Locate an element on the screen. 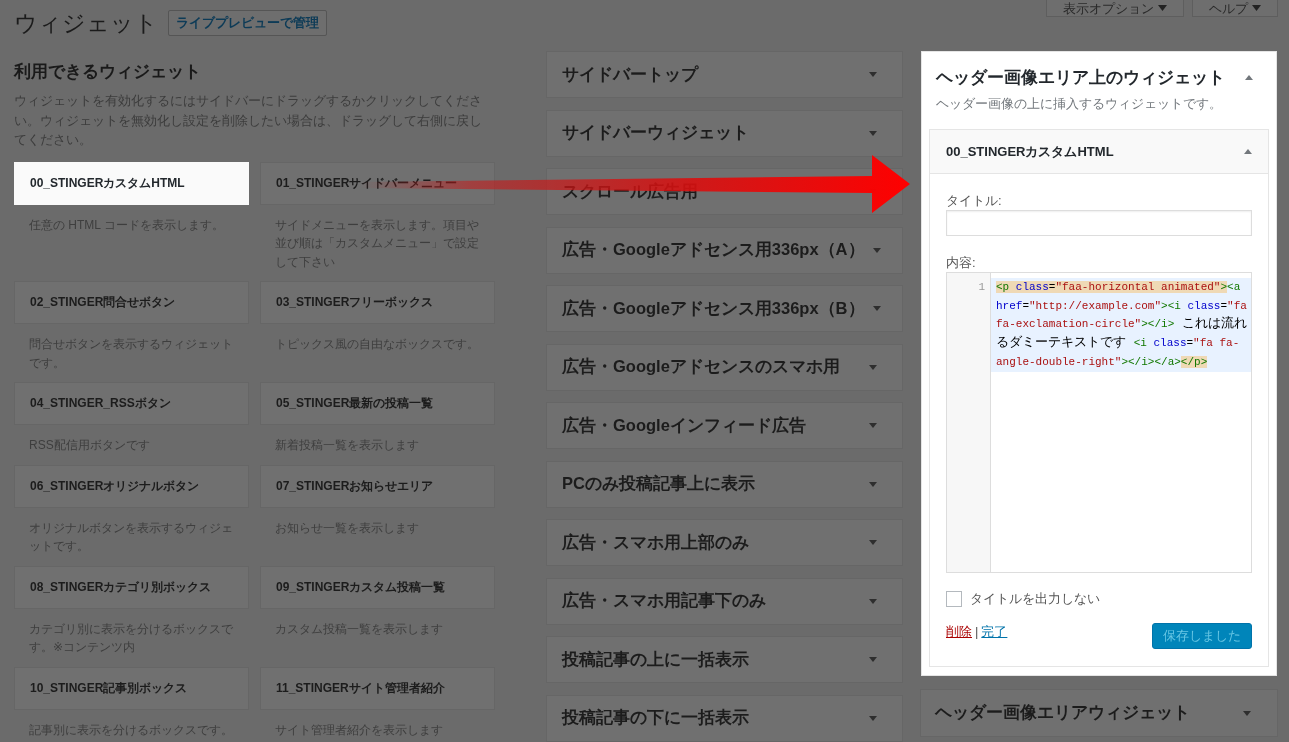 This screenshot has height=742, width=1289. sidebar-panel: 広告・Googleアドセンス用336px（B） is located at coordinates (724, 308).